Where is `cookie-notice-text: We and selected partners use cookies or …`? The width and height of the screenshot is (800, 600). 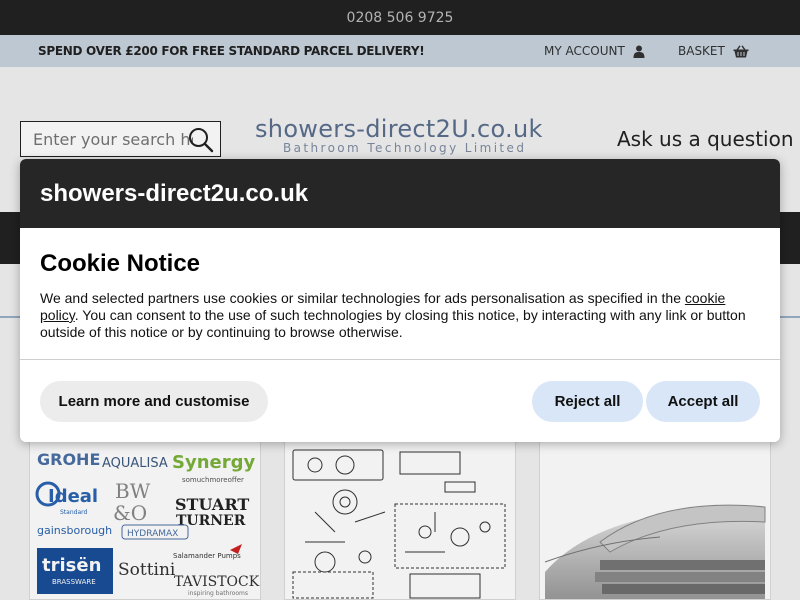
cookie-notice-text: We and selected partners use cookies or … is located at coordinates (400, 315).